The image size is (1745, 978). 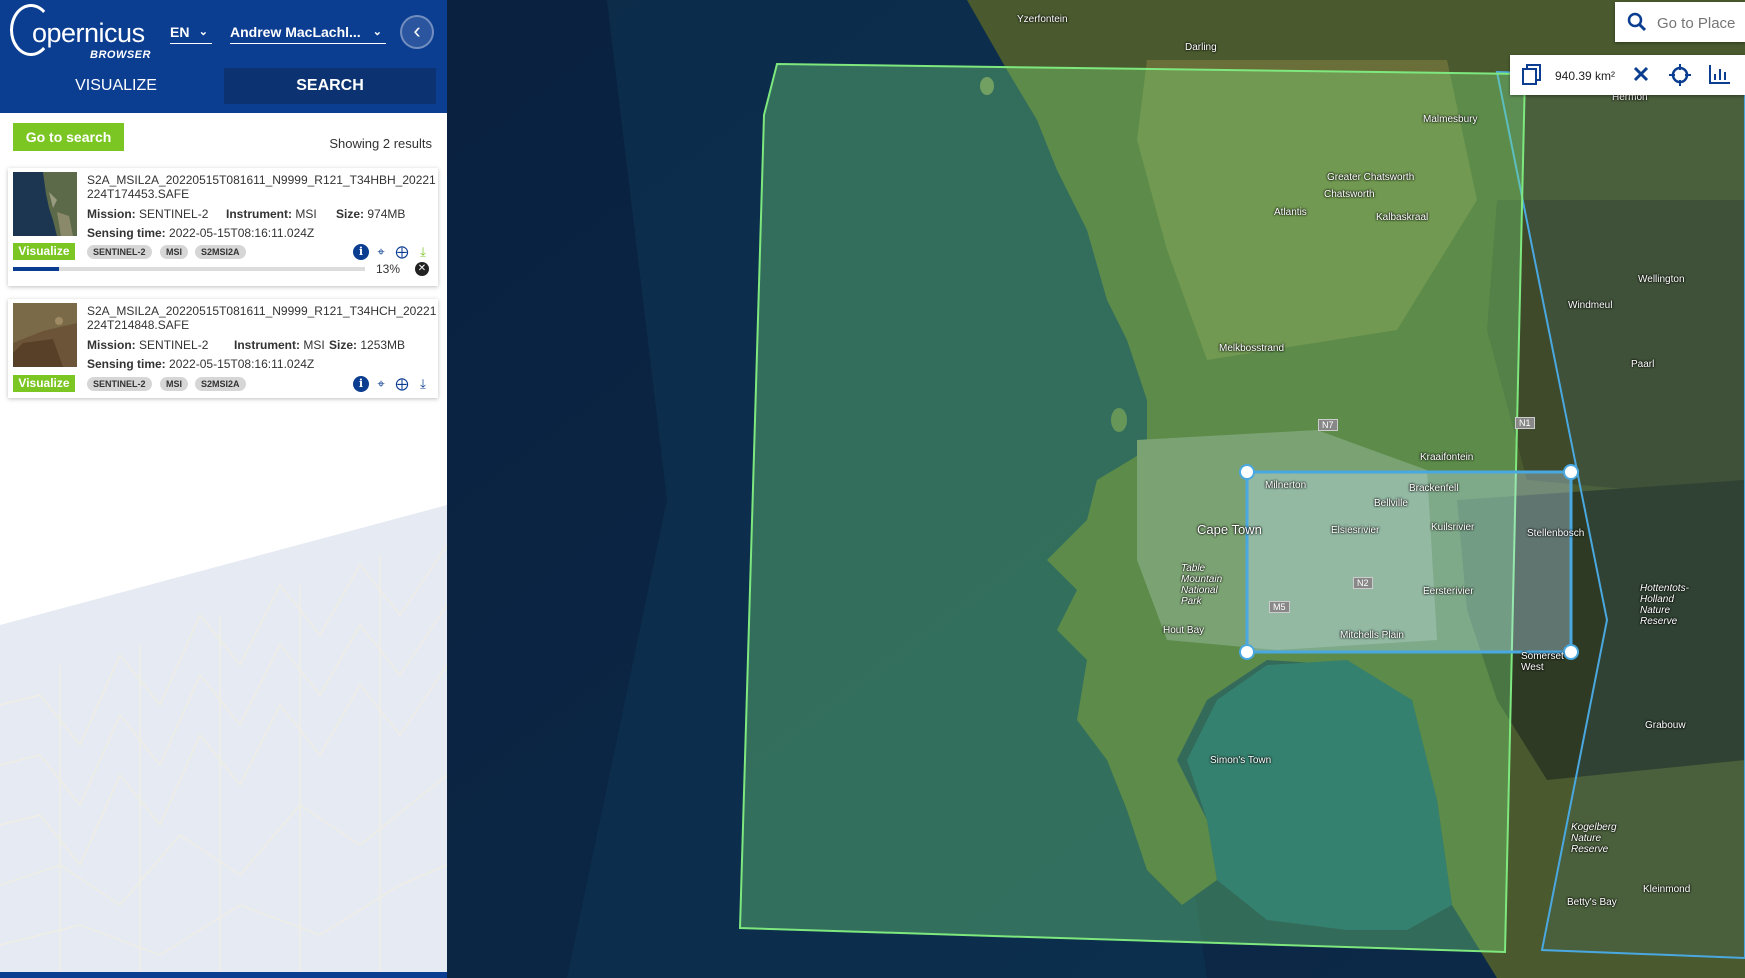 I want to click on search-icon, so click(x=1637, y=22).